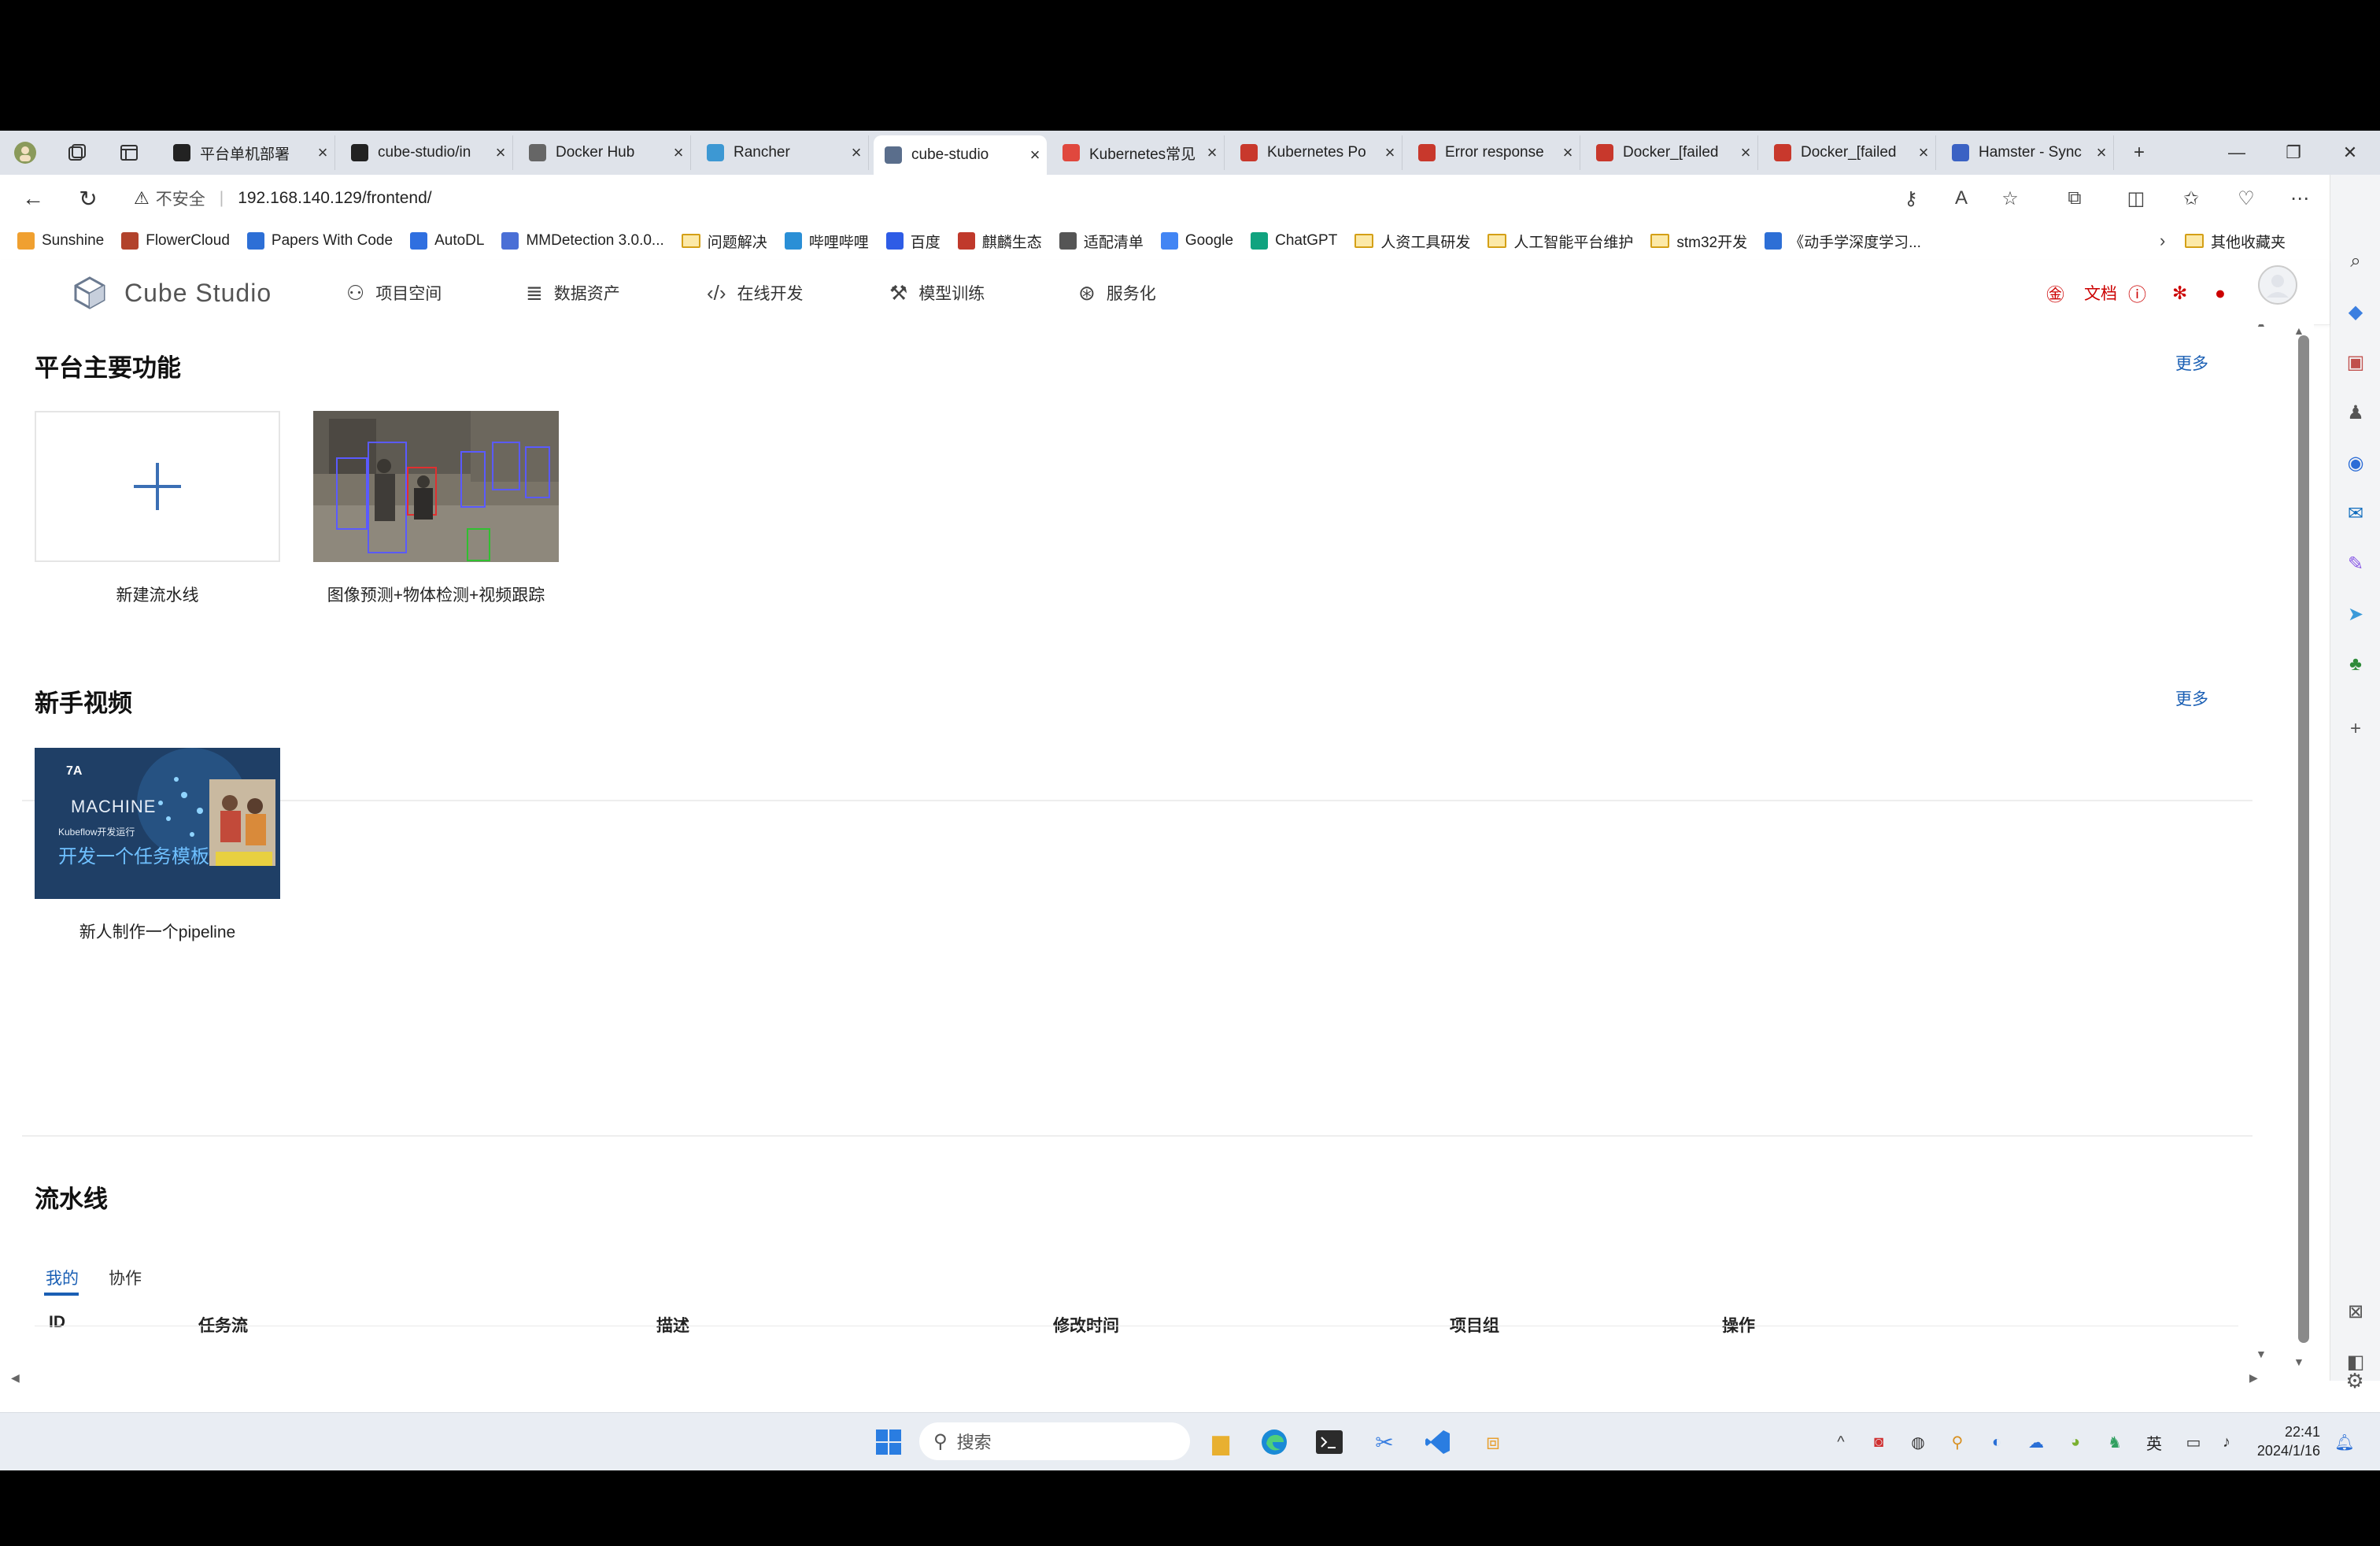 This screenshot has width=2380, height=1546. I want to click on toolbox-icon: ▣, so click(2355, 362).